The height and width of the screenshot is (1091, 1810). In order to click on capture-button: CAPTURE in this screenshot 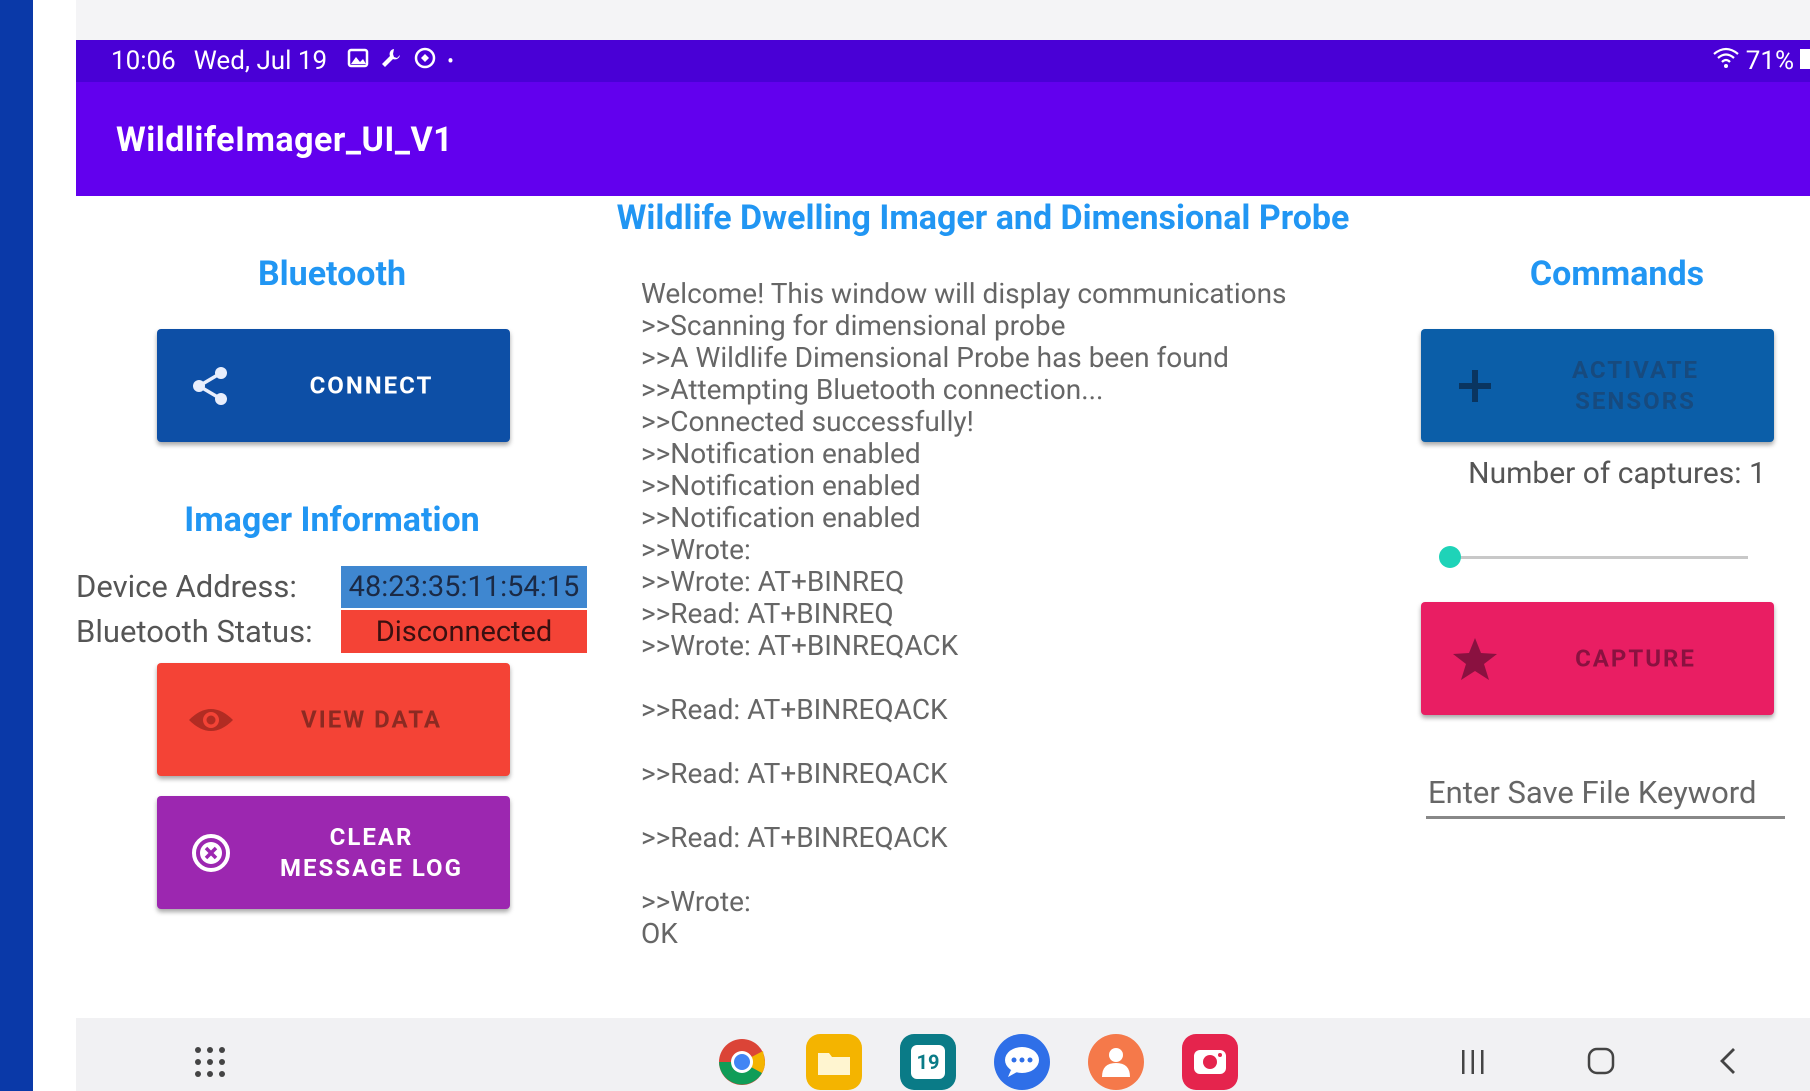, I will do `click(1597, 658)`.